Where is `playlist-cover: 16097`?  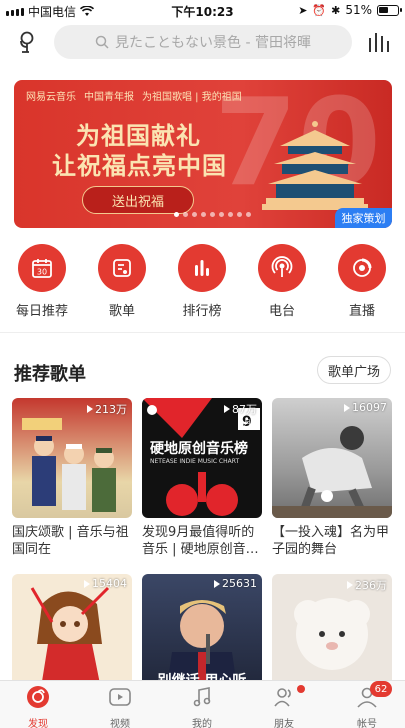
playlist-cover: 16097 is located at coordinates (332, 458).